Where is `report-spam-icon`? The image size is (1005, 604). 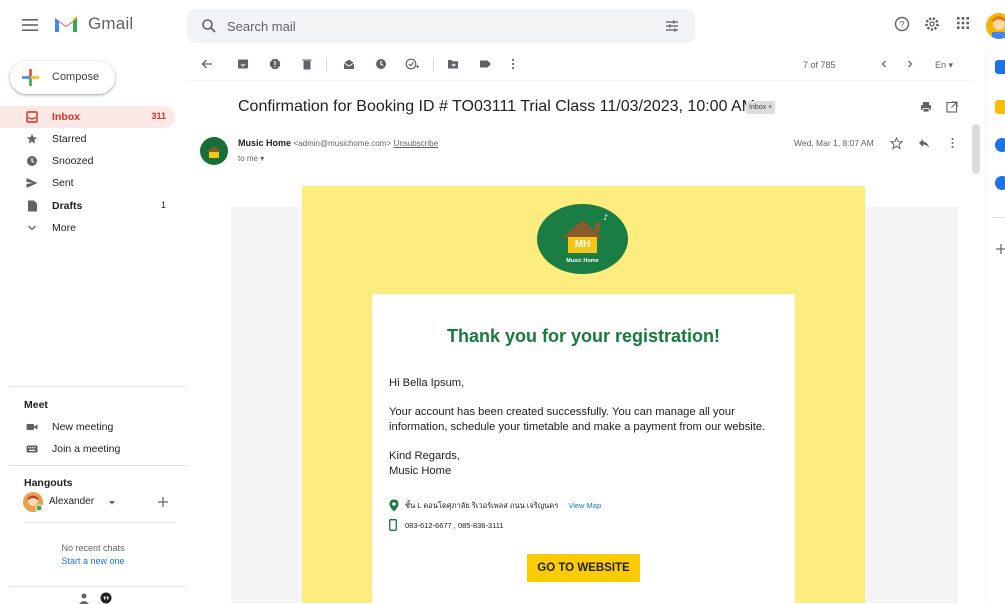
report-spam-icon is located at coordinates (275, 64).